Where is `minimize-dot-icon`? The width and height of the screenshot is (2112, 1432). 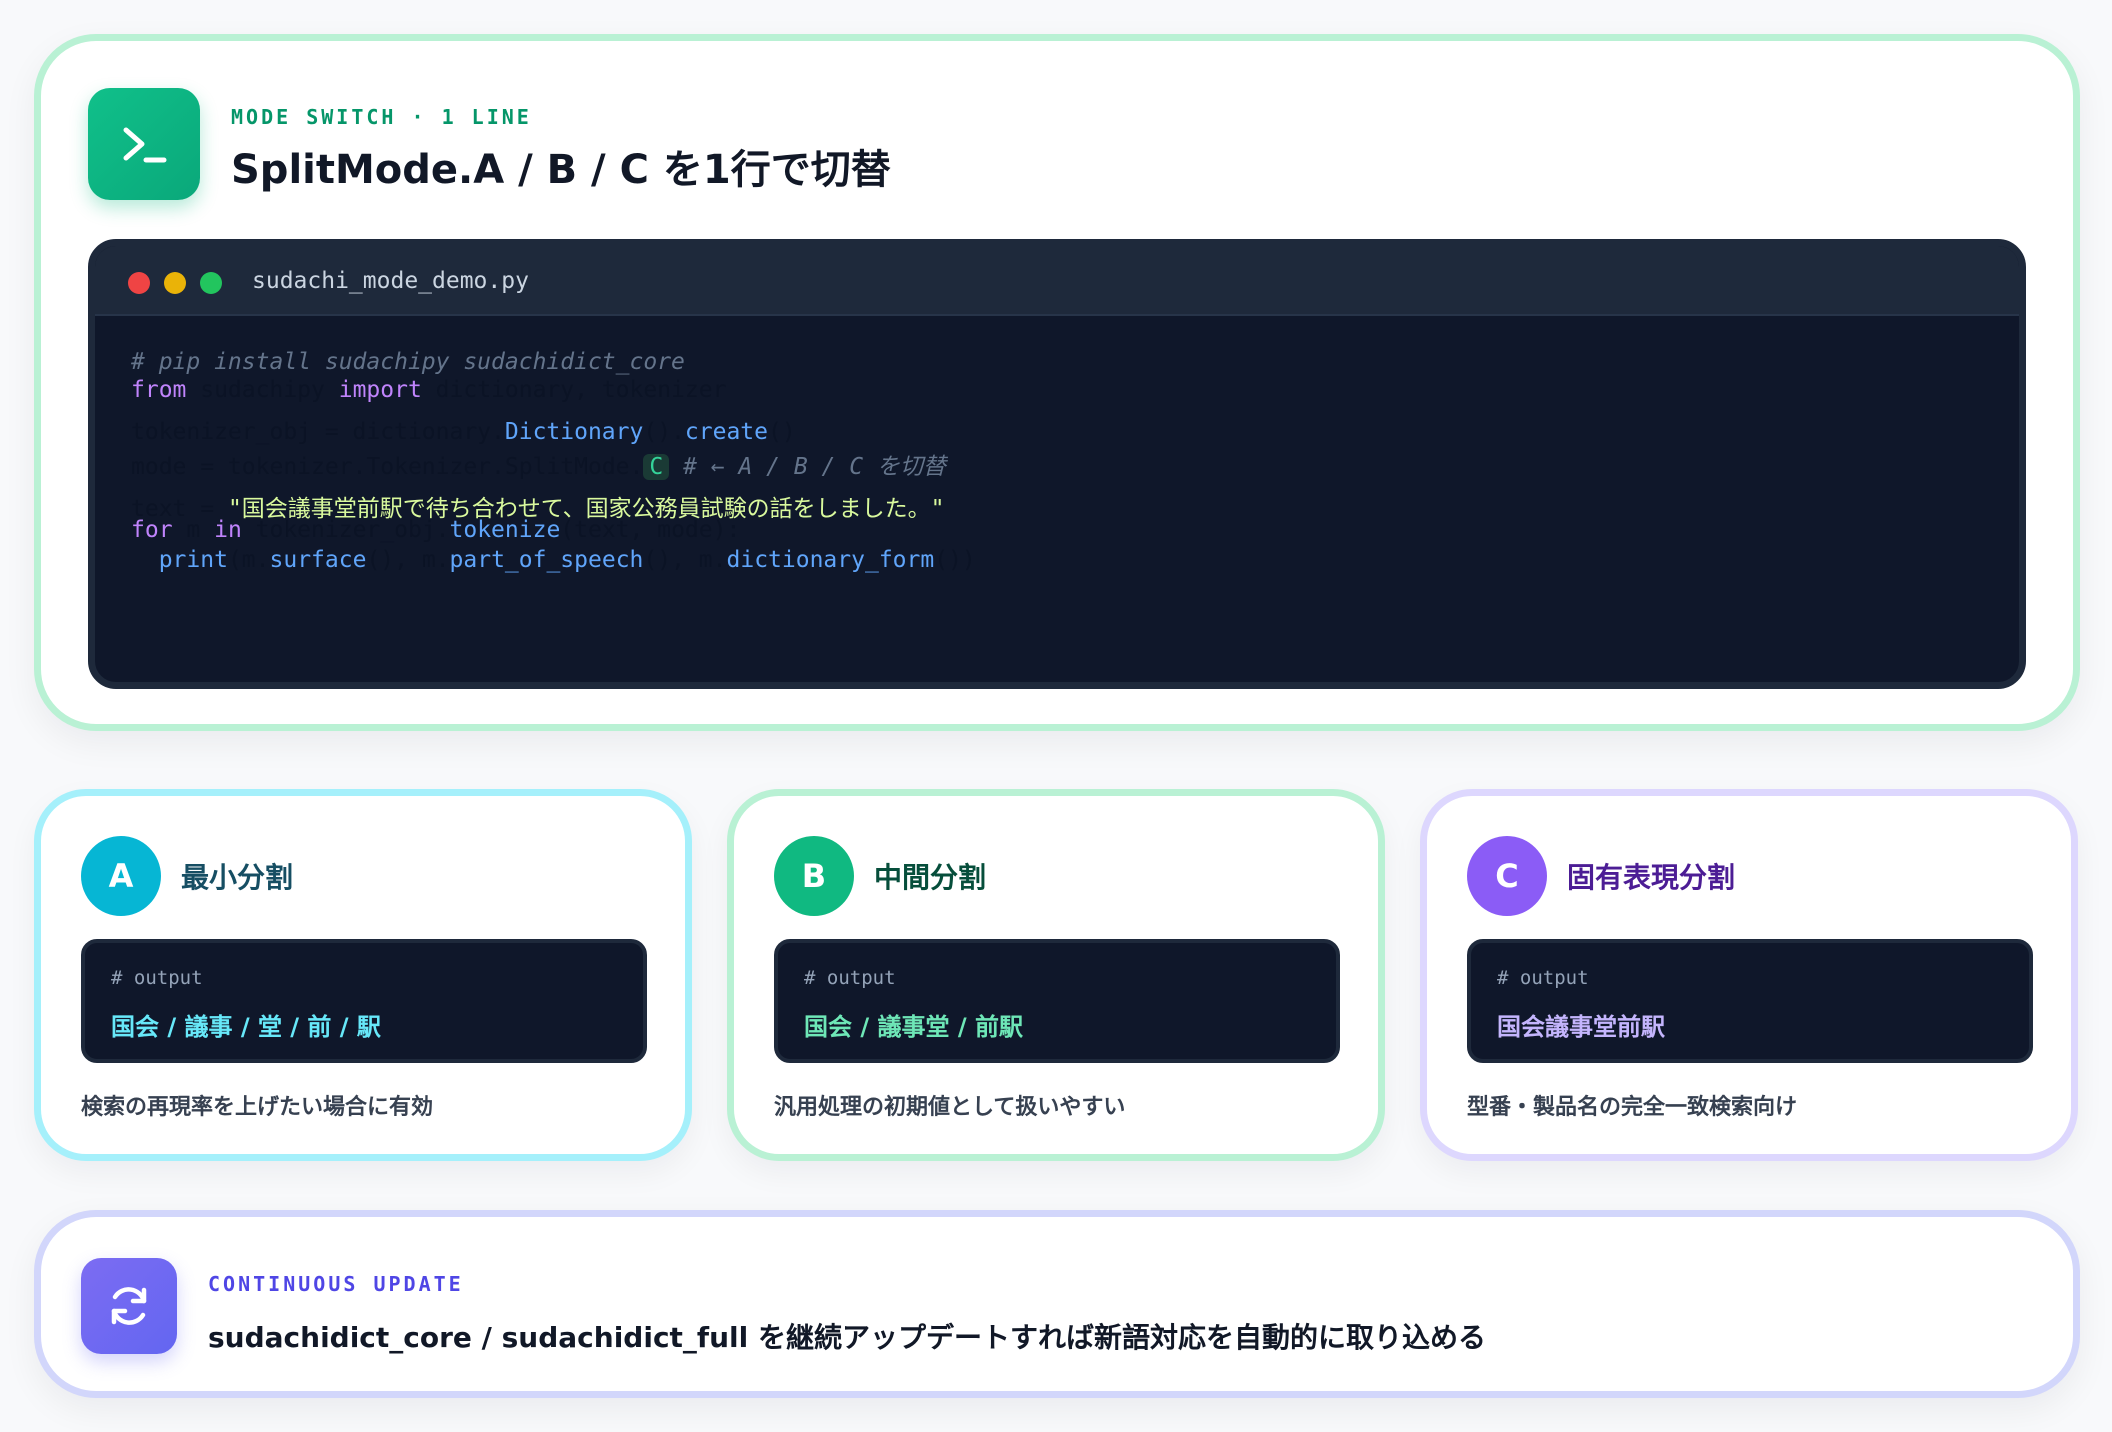
minimize-dot-icon is located at coordinates (175, 283).